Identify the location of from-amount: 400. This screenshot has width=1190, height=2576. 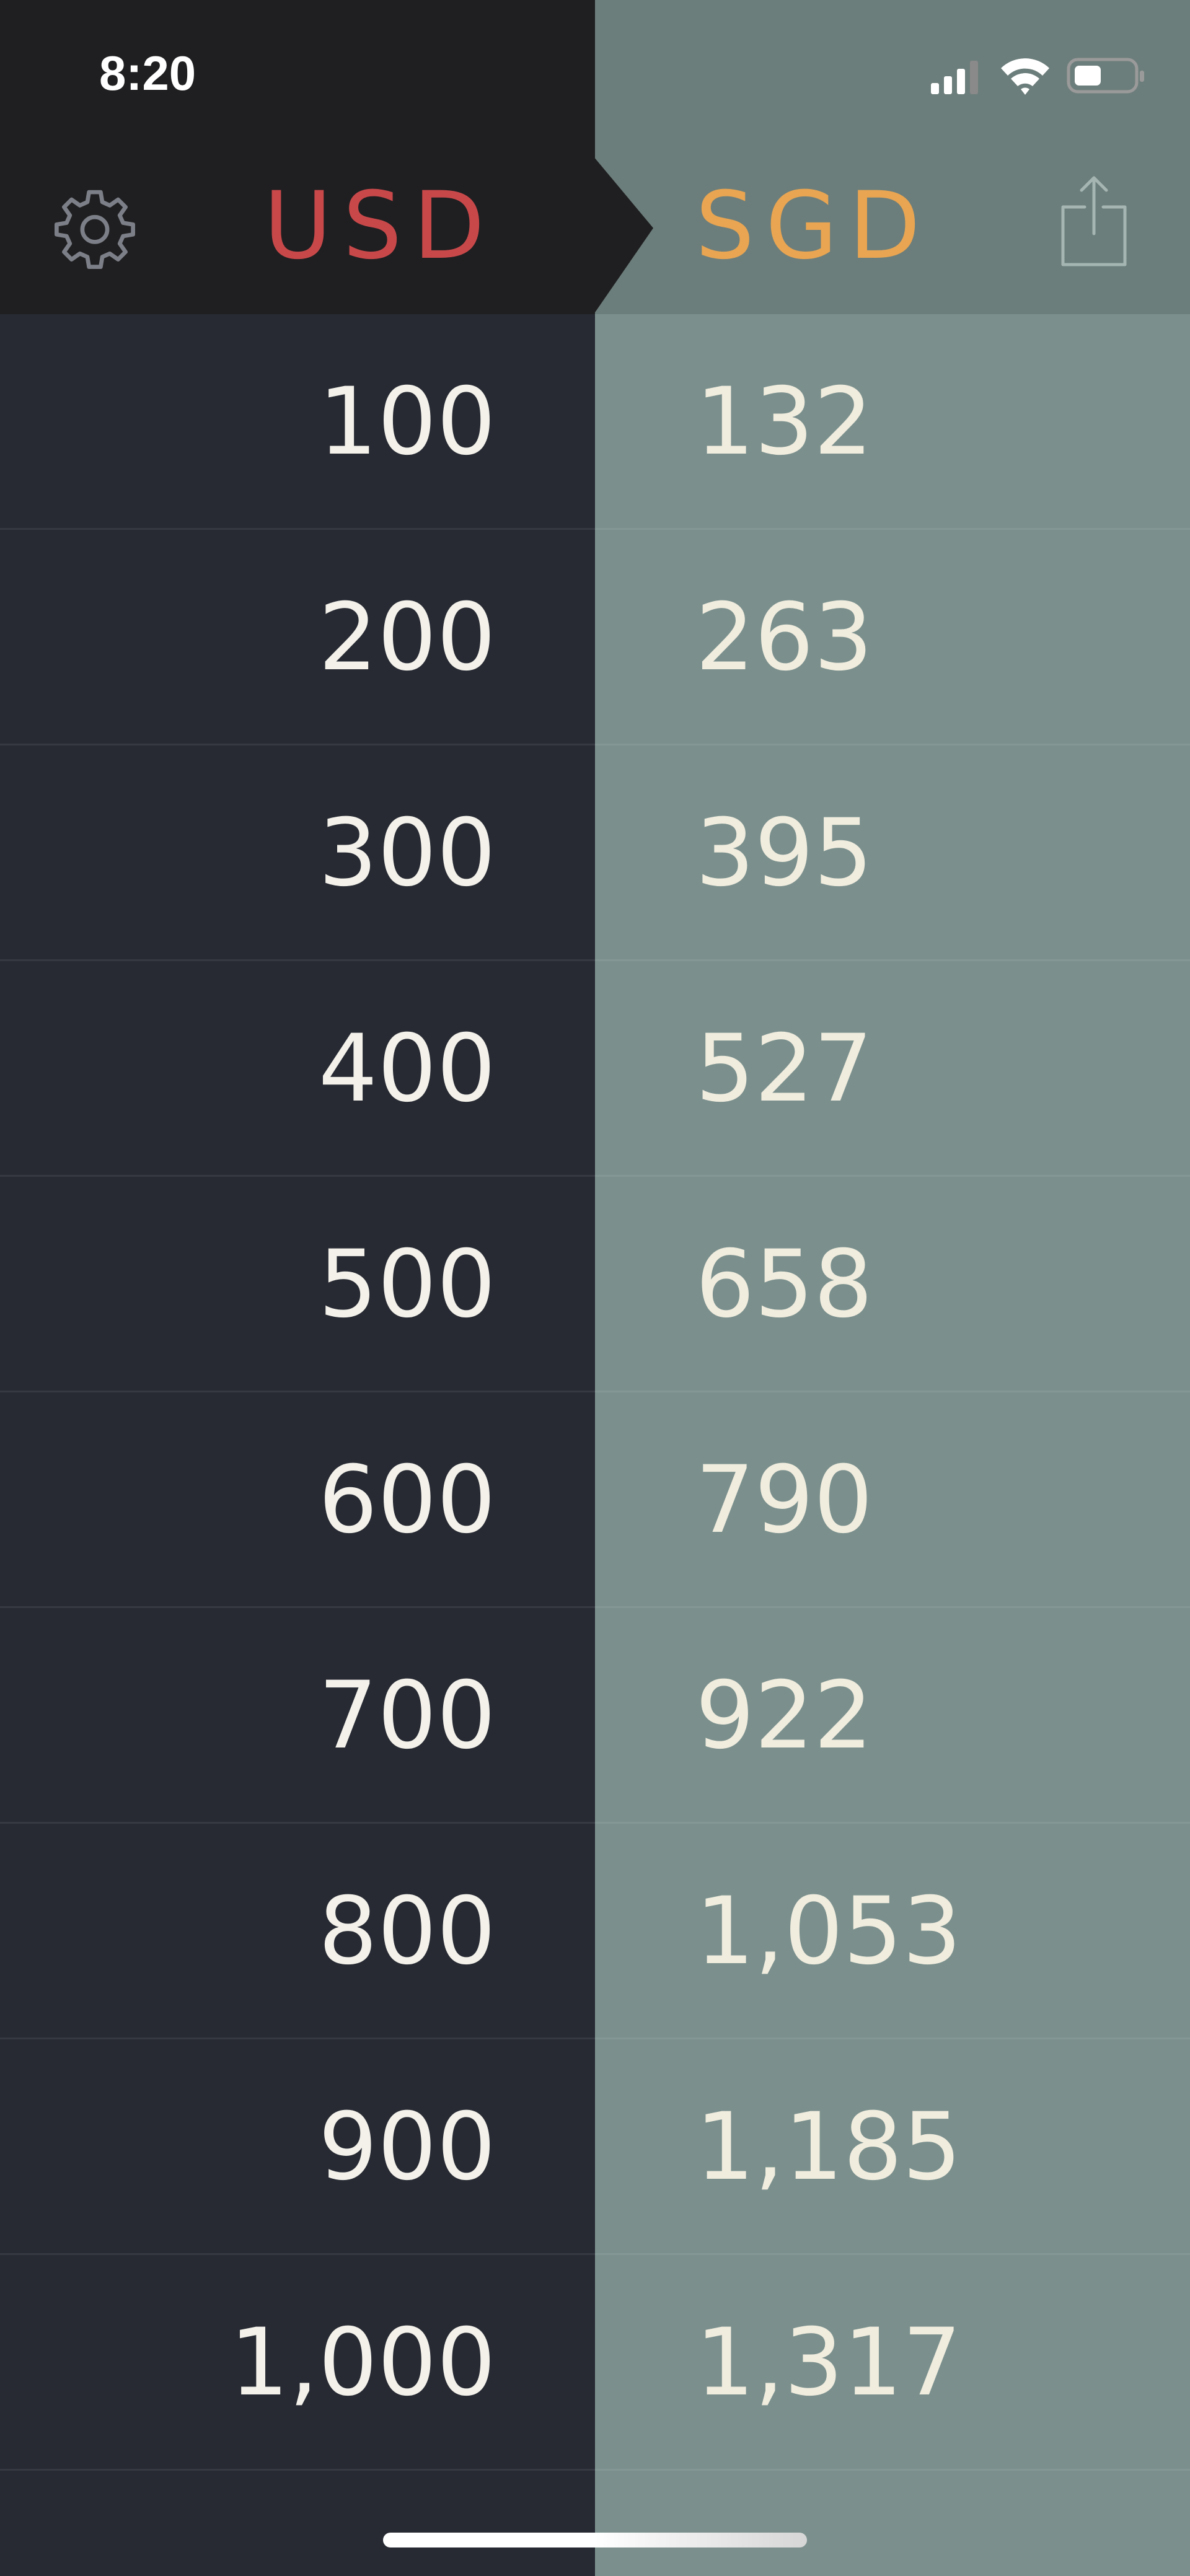
(407, 1069).